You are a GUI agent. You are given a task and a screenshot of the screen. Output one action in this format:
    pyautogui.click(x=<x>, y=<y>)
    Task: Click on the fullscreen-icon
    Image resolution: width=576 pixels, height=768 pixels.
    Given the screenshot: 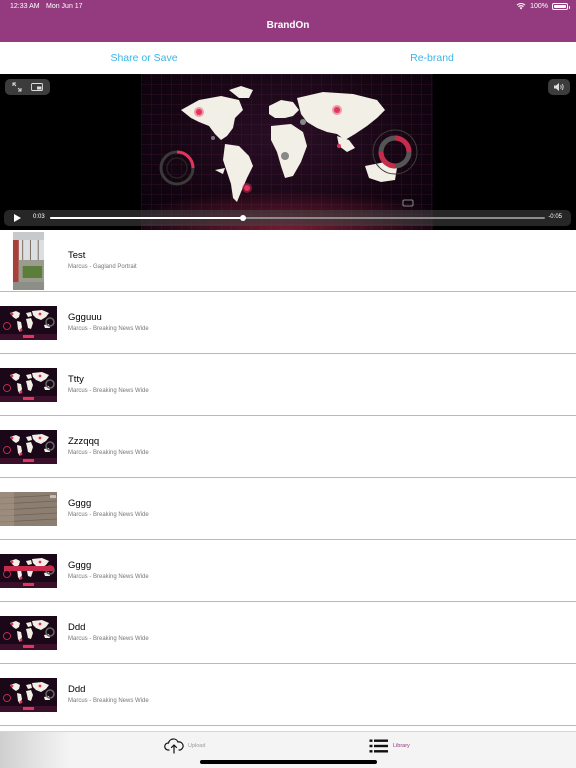 What is the action you would take?
    pyautogui.click(x=17, y=87)
    